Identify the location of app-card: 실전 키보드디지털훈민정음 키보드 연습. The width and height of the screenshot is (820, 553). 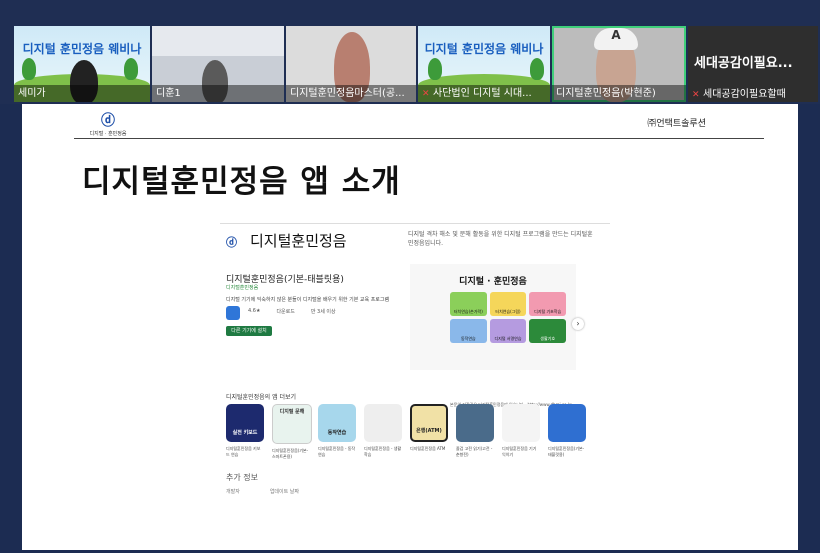
(245, 432).